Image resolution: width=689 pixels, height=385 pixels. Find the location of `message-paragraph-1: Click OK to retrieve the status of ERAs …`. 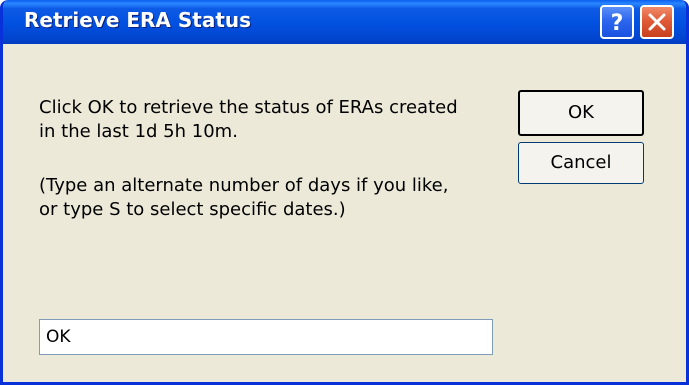

message-paragraph-1: Click OK to retrieve the status of ERAs … is located at coordinates (248, 120).